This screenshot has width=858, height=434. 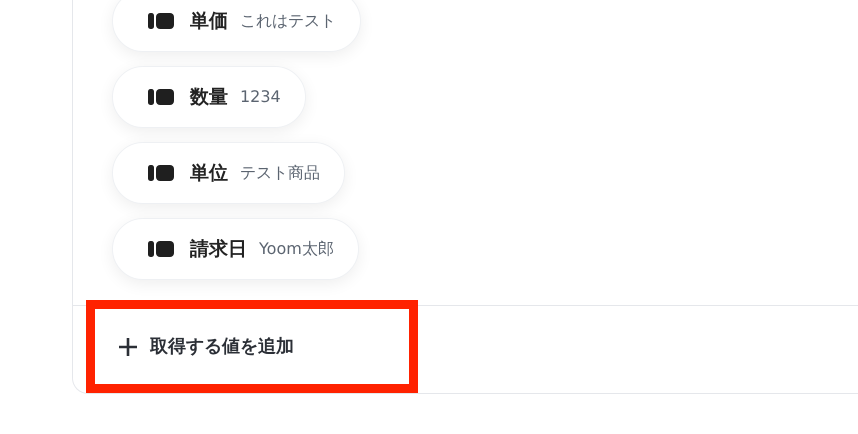 I want to click on field-value: 1234, so click(x=260, y=97).